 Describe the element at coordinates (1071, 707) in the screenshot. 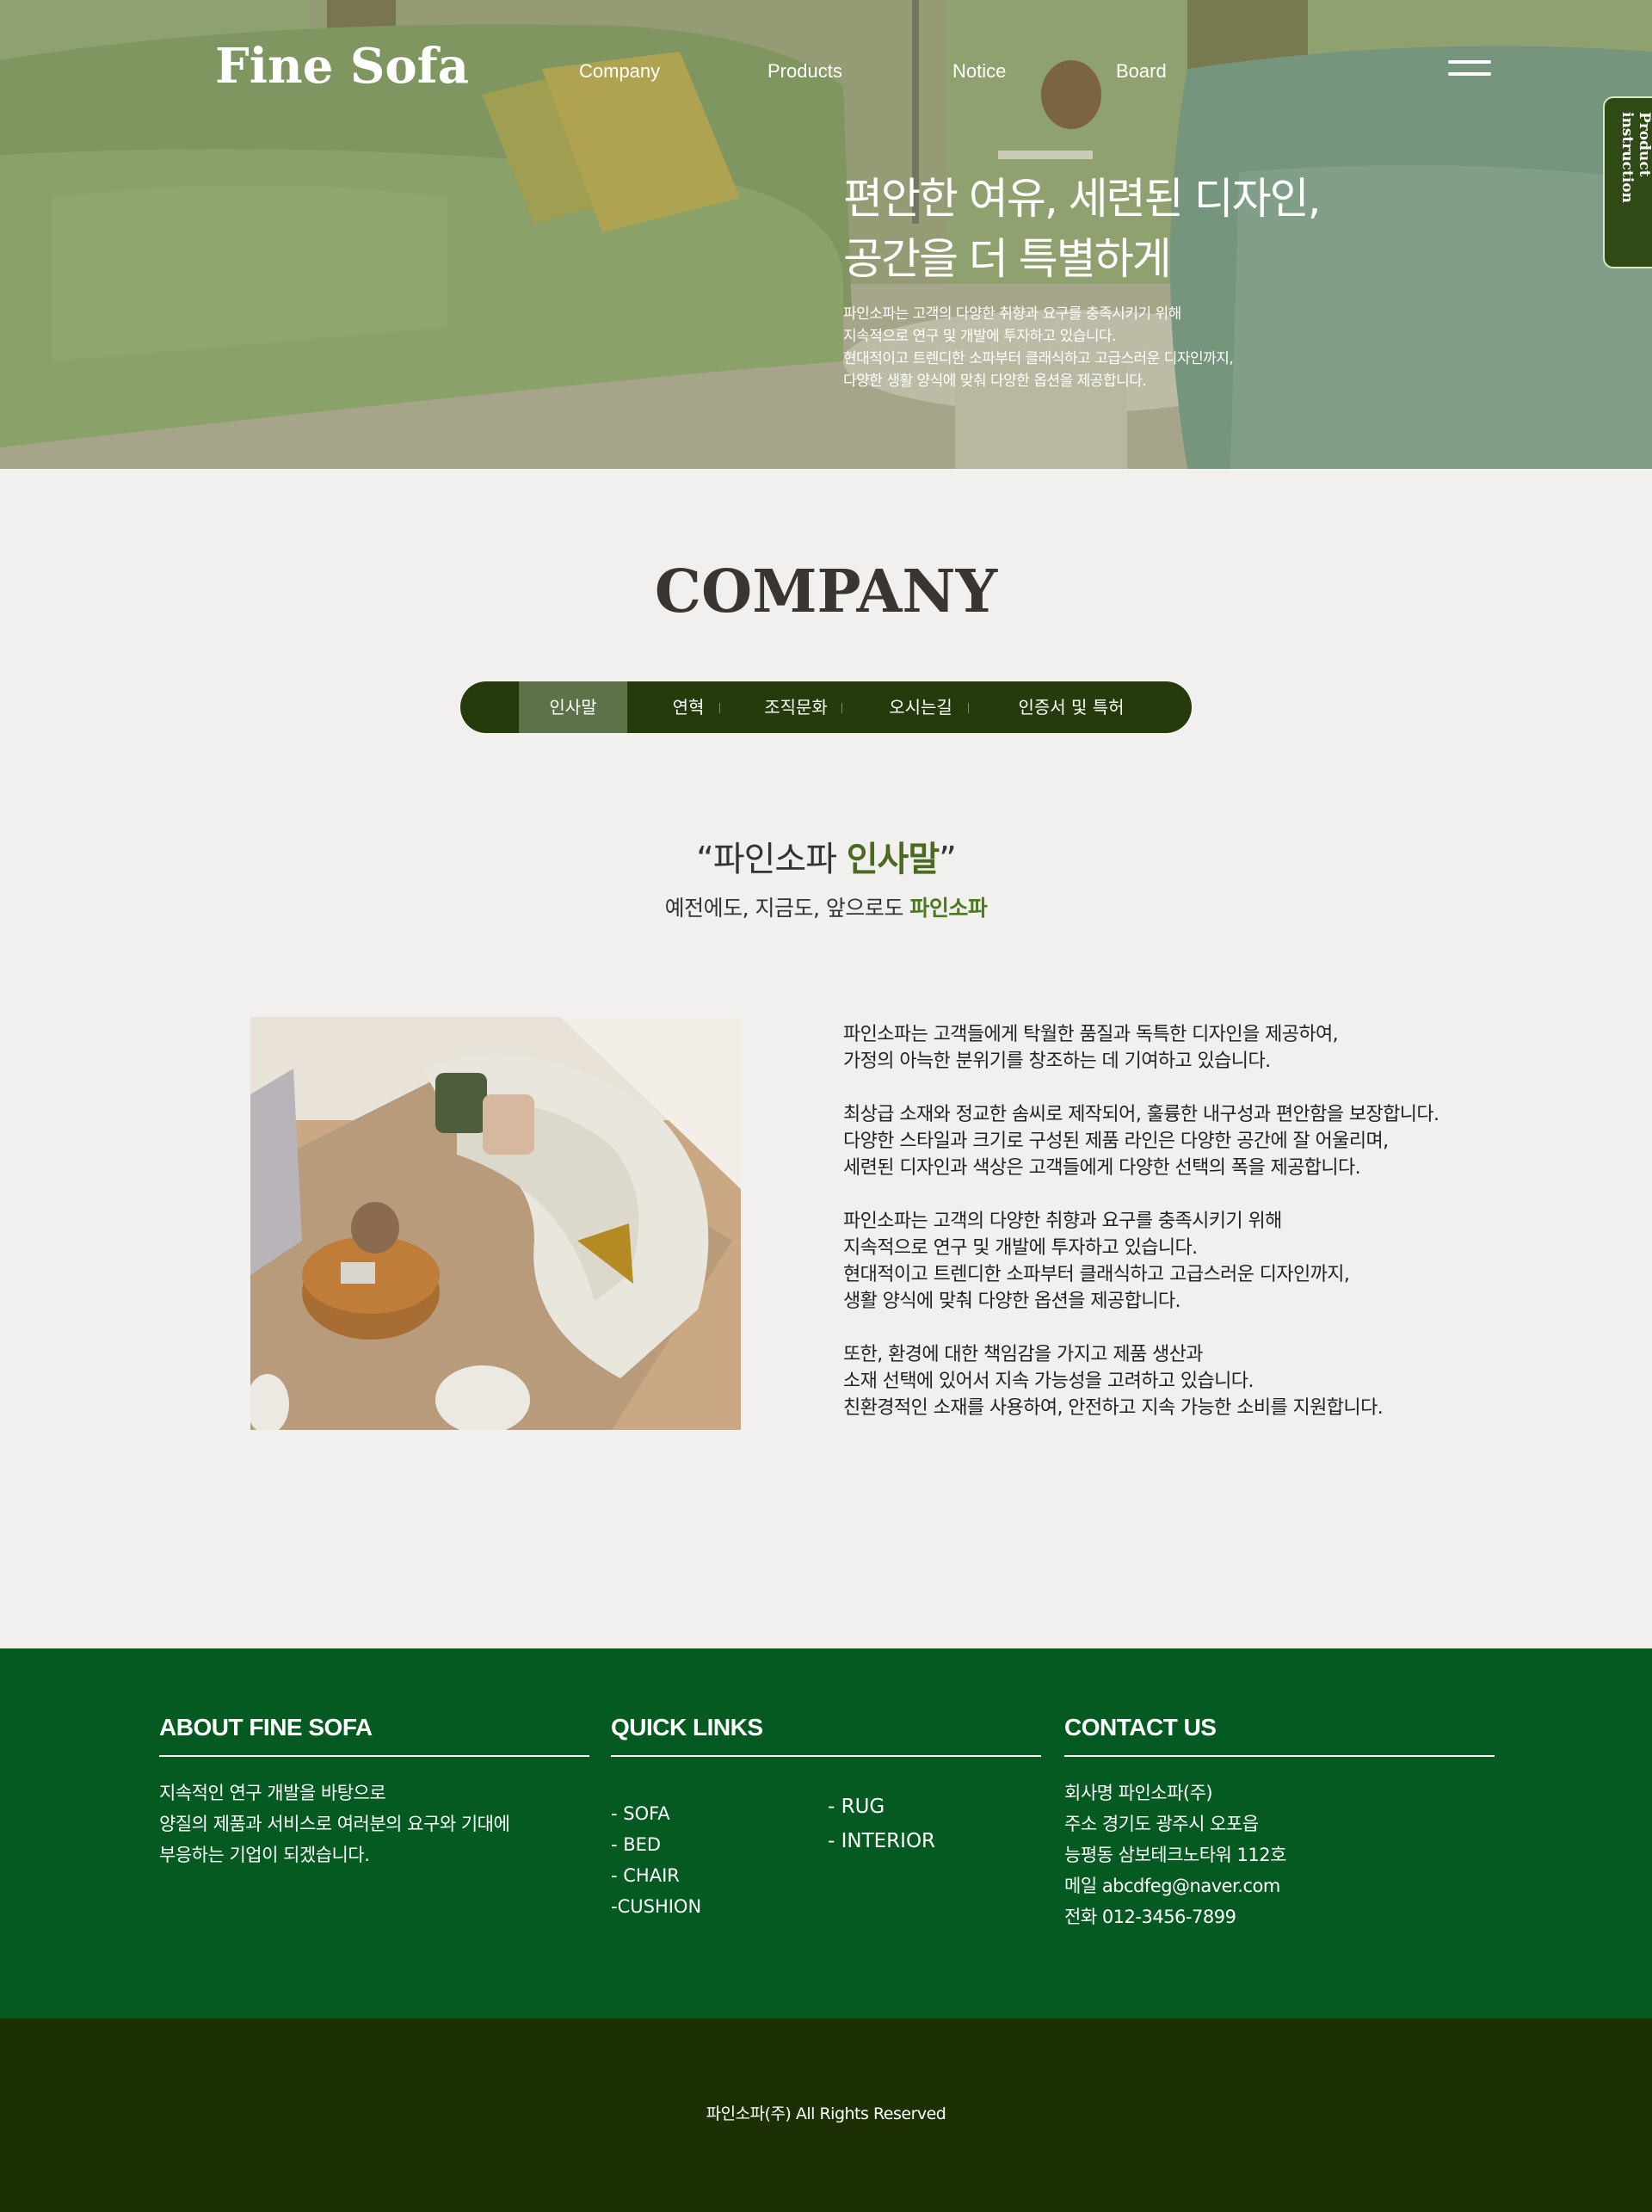

I see `tab-certificates: 인증서 및 특허` at that location.